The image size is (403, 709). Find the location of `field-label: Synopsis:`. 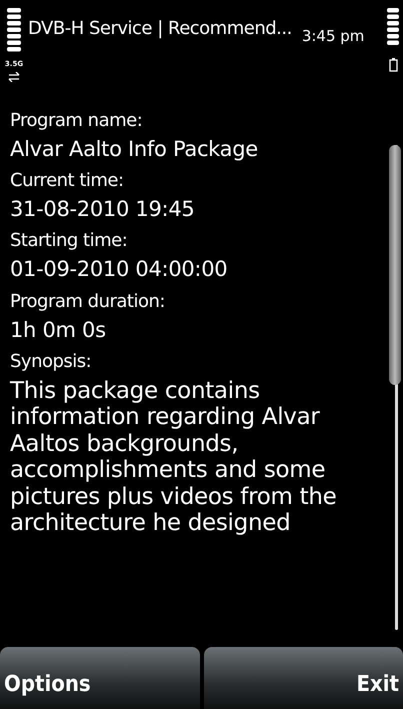

field-label: Synopsis: is located at coordinates (51, 361).